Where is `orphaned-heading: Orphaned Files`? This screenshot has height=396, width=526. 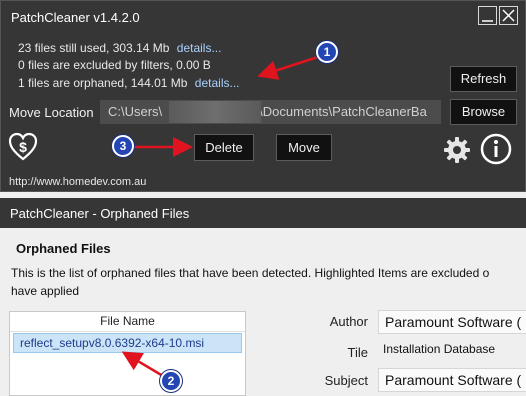
orphaned-heading: Orphaned Files is located at coordinates (63, 248).